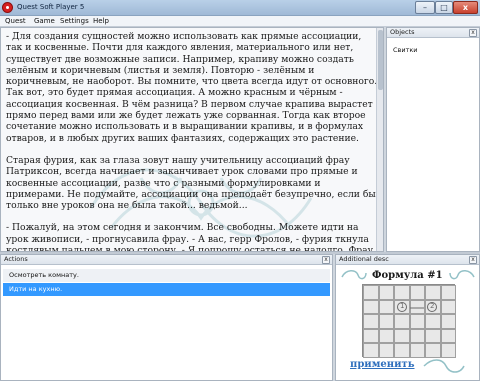  I want to click on grid-dash-icon, so click(417, 308).